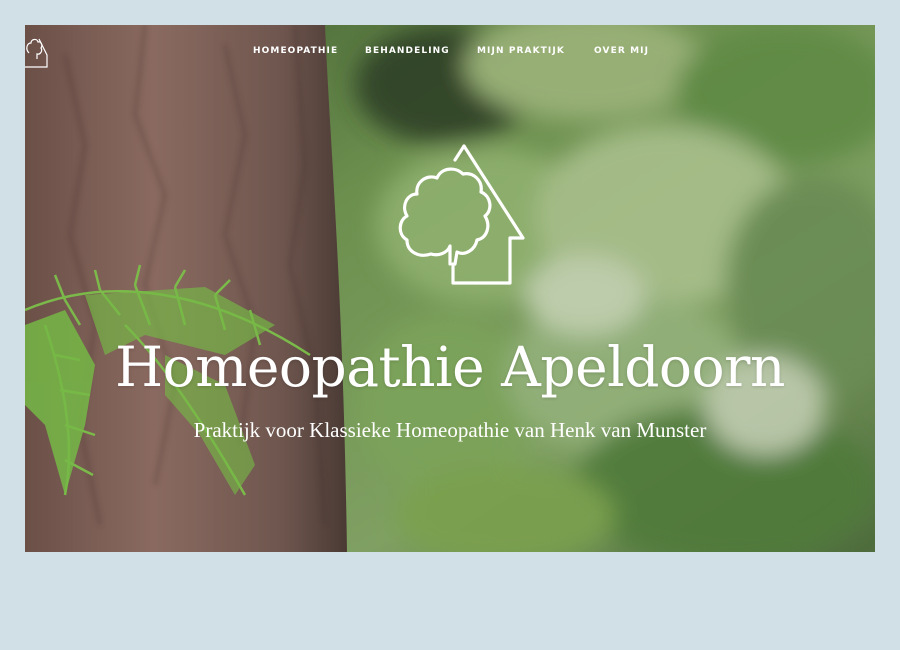 This screenshot has height=650, width=900. What do you see at coordinates (407, 51) in the screenshot?
I see `nav-item-behandeling: BEHANDELING` at bounding box center [407, 51].